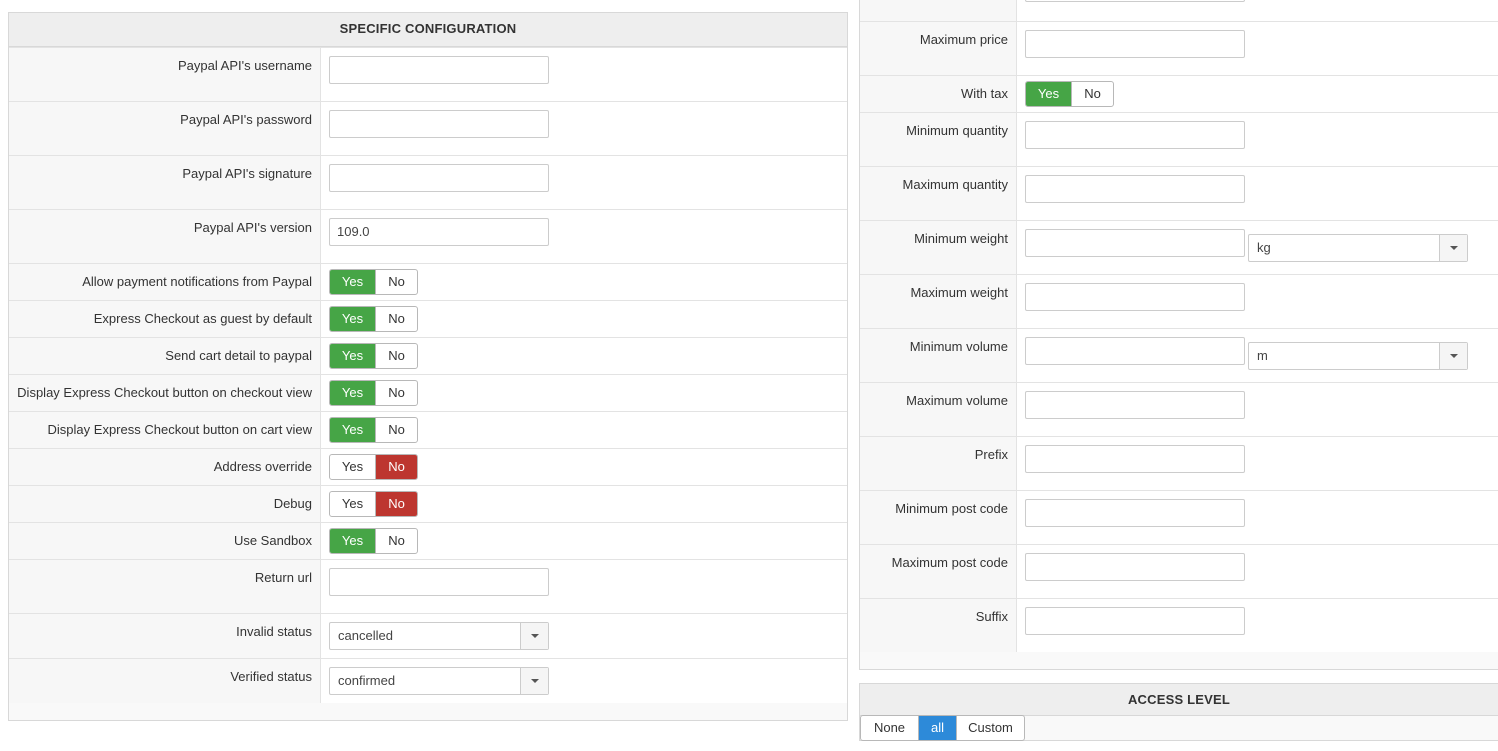  Describe the element at coordinates (1358, 356) in the screenshot. I see `volume-unit-select: m` at that location.